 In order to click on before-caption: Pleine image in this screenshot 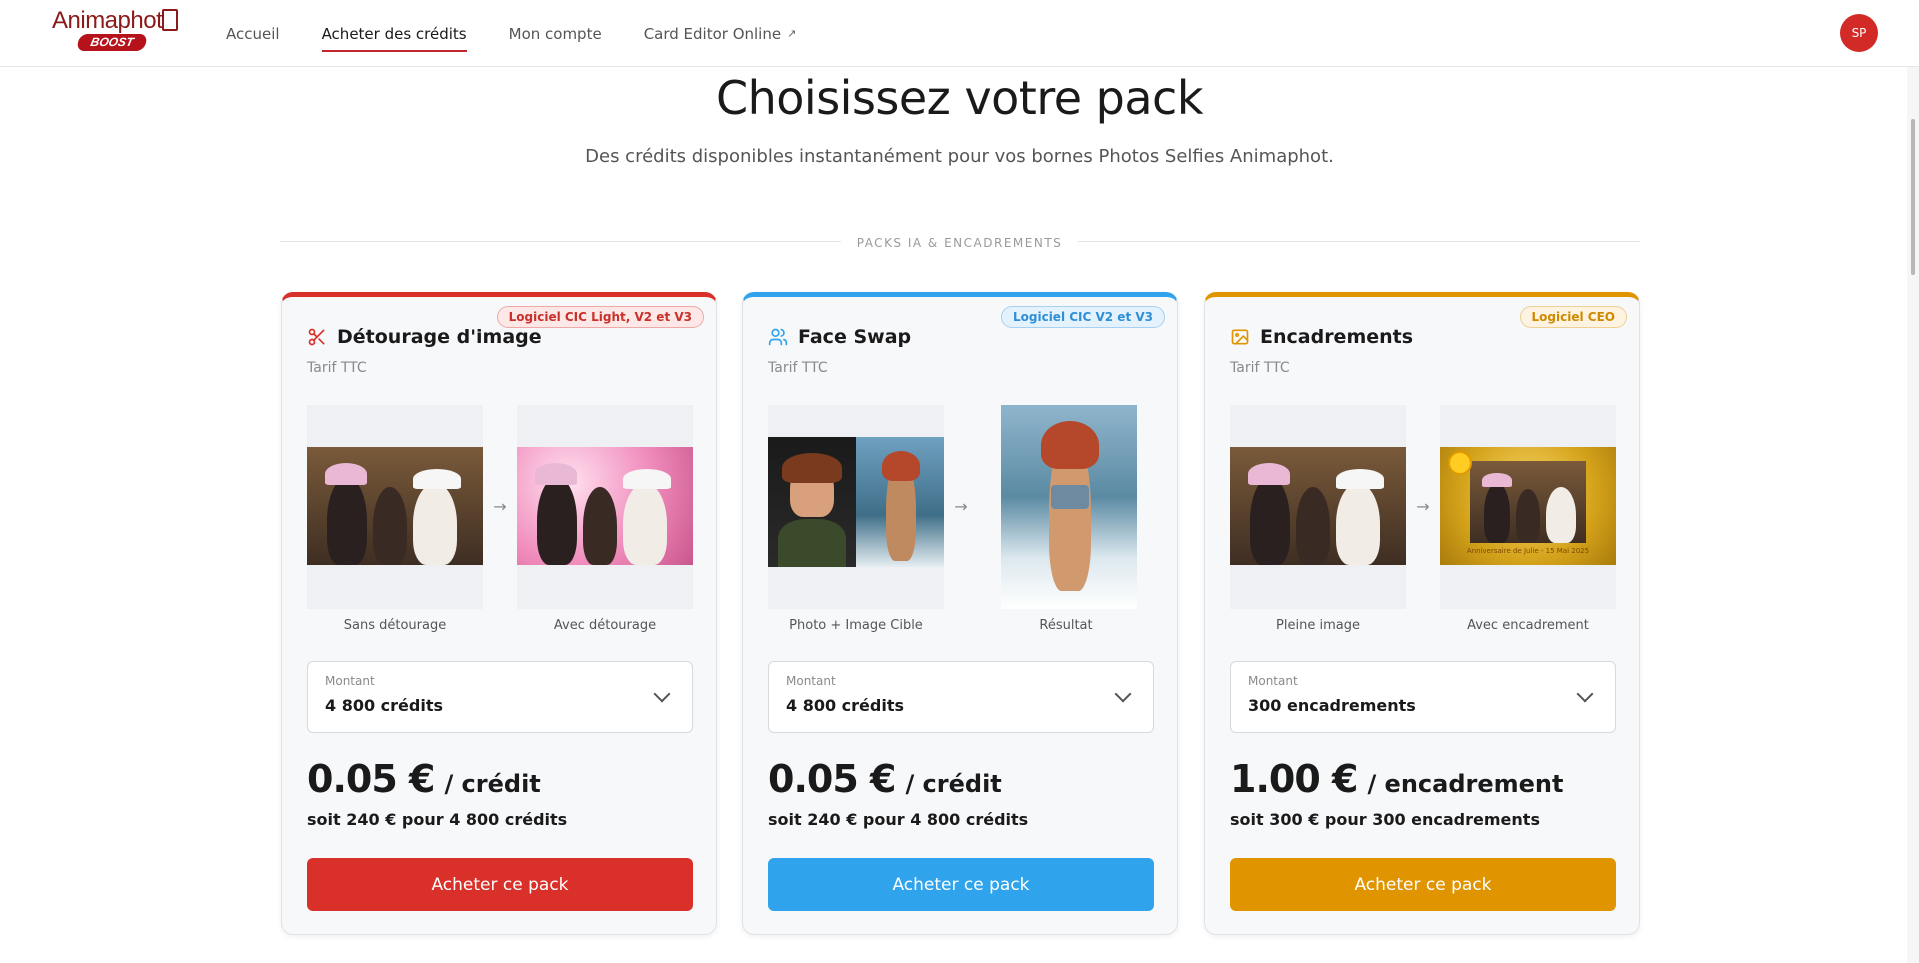, I will do `click(1318, 625)`.